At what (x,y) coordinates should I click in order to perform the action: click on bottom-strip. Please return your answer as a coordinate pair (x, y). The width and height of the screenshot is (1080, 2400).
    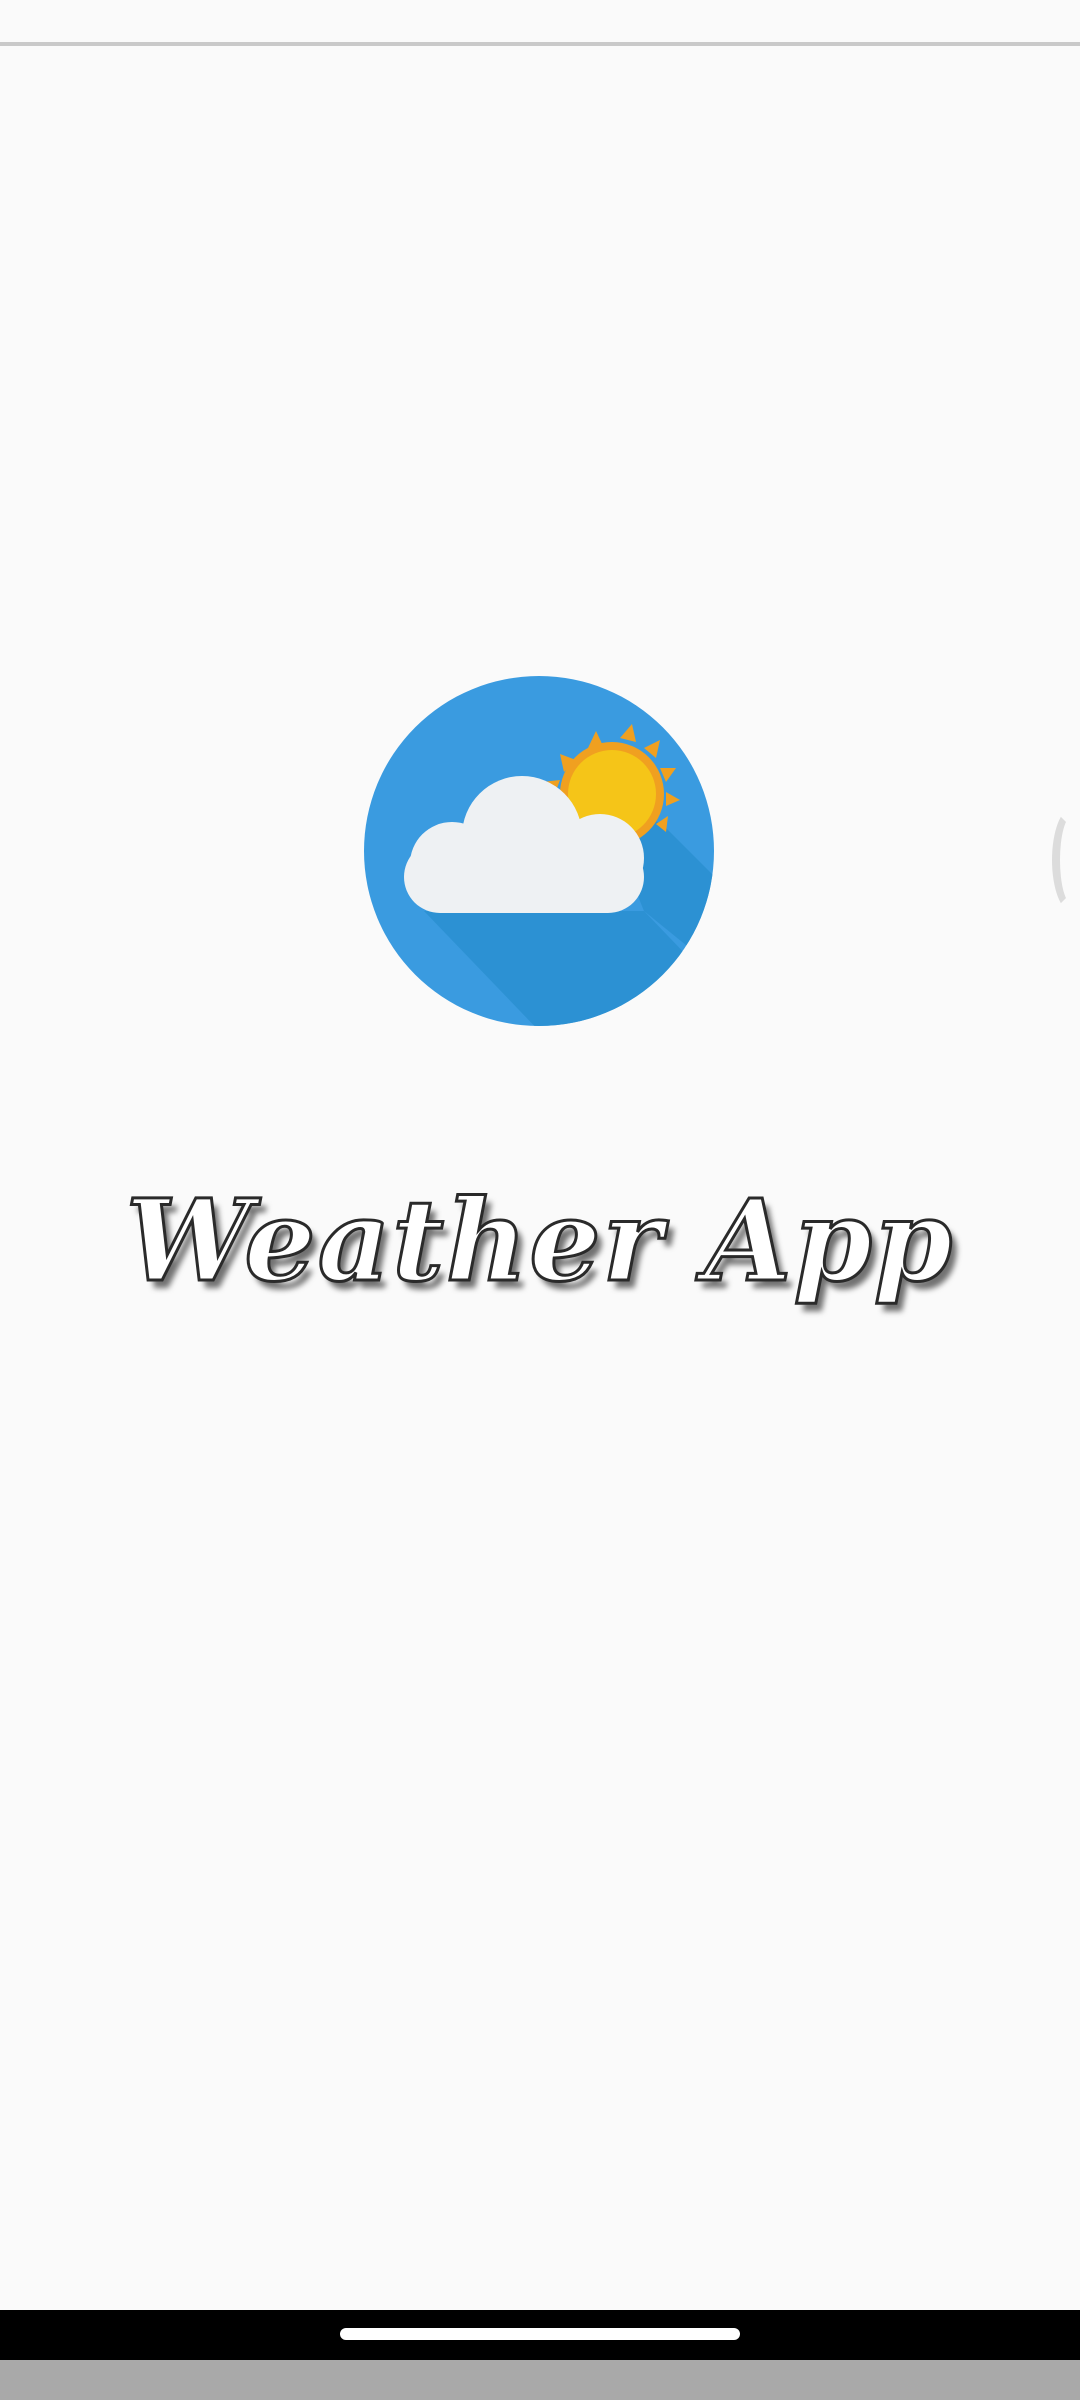
    Looking at the image, I should click on (540, 2380).